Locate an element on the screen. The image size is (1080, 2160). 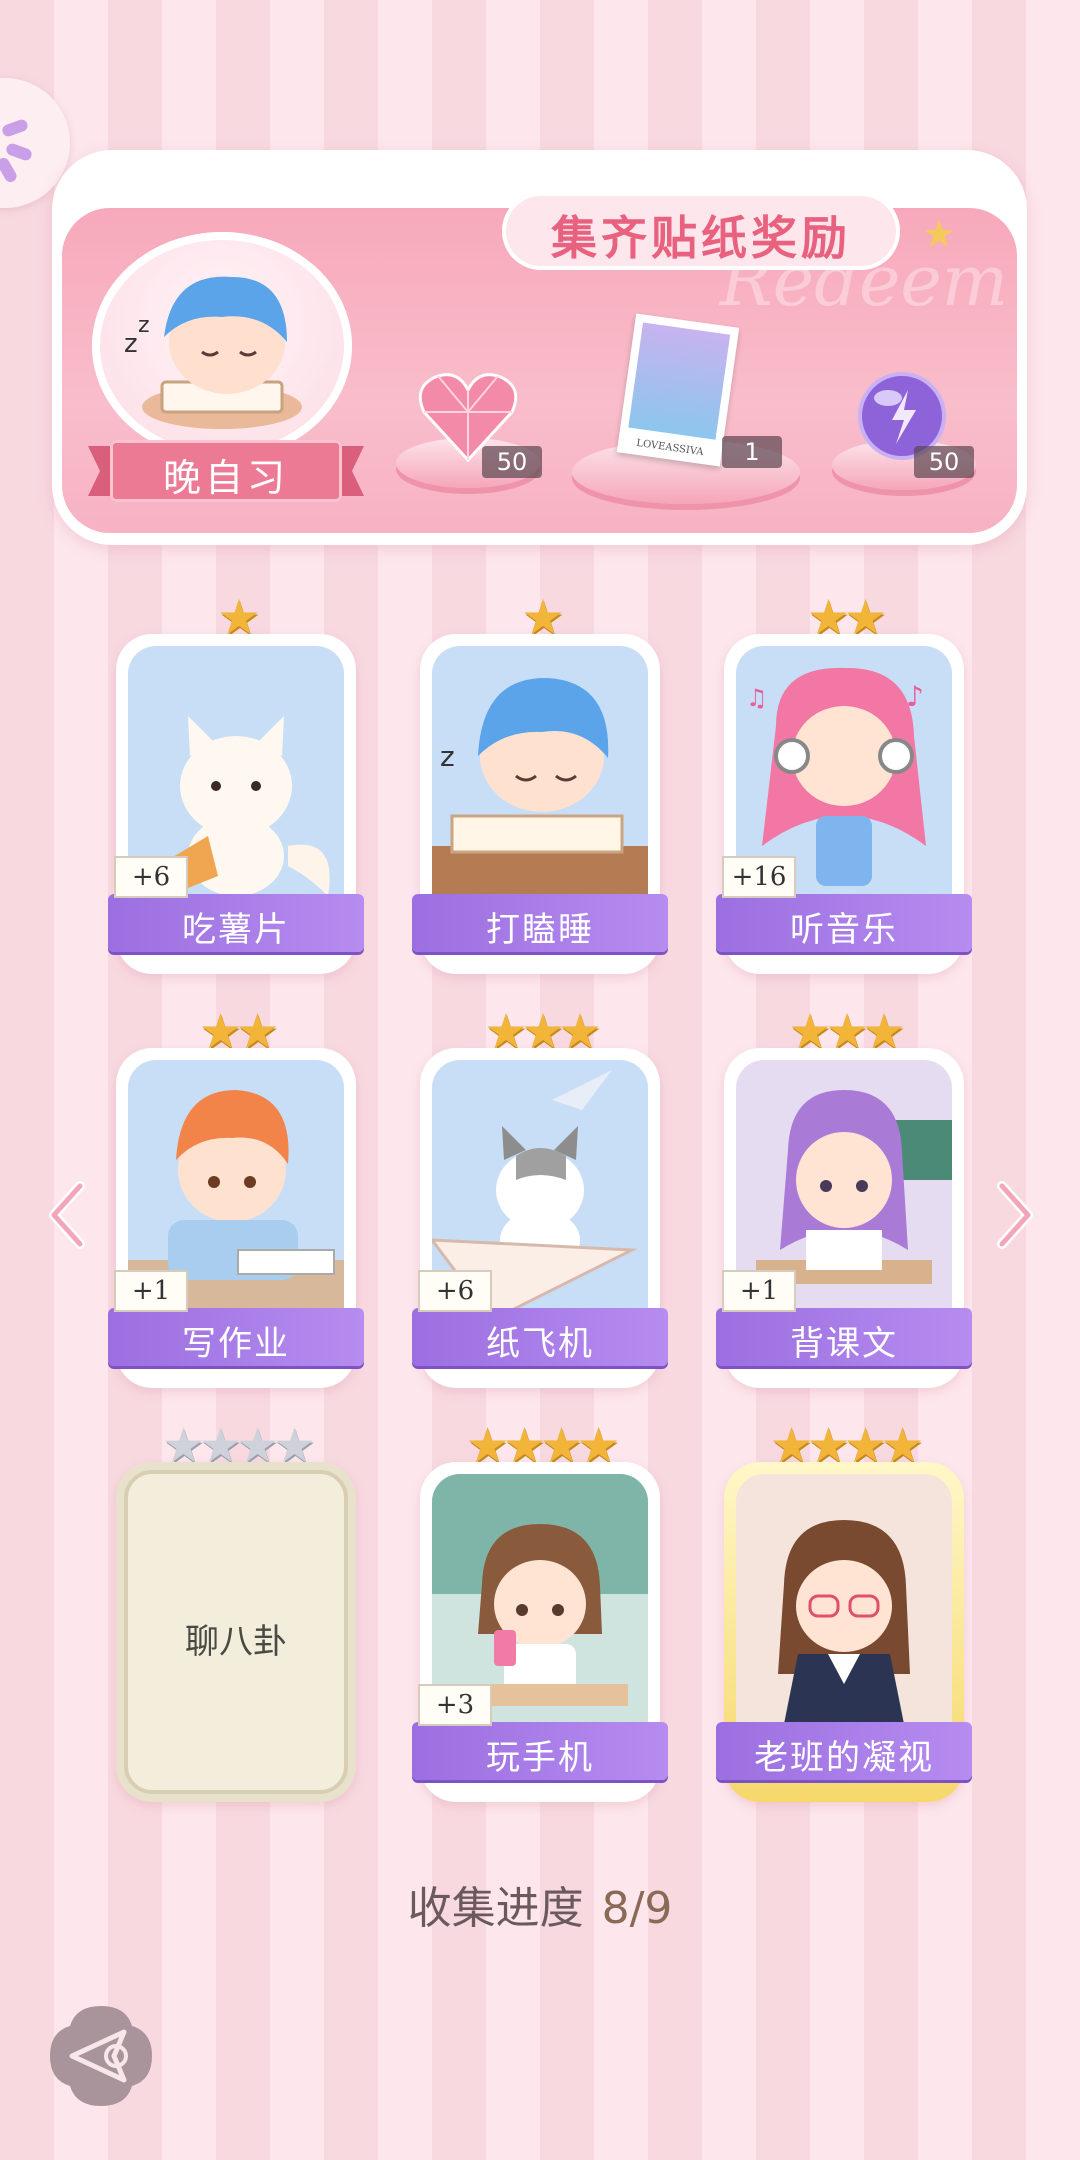
reward-title-bubble: 集齐贴纸奖励 is located at coordinates (701, 231).